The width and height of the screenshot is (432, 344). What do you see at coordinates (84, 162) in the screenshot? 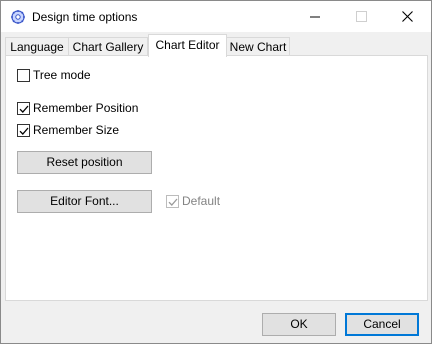
I see `reset-position-button: Reset position` at bounding box center [84, 162].